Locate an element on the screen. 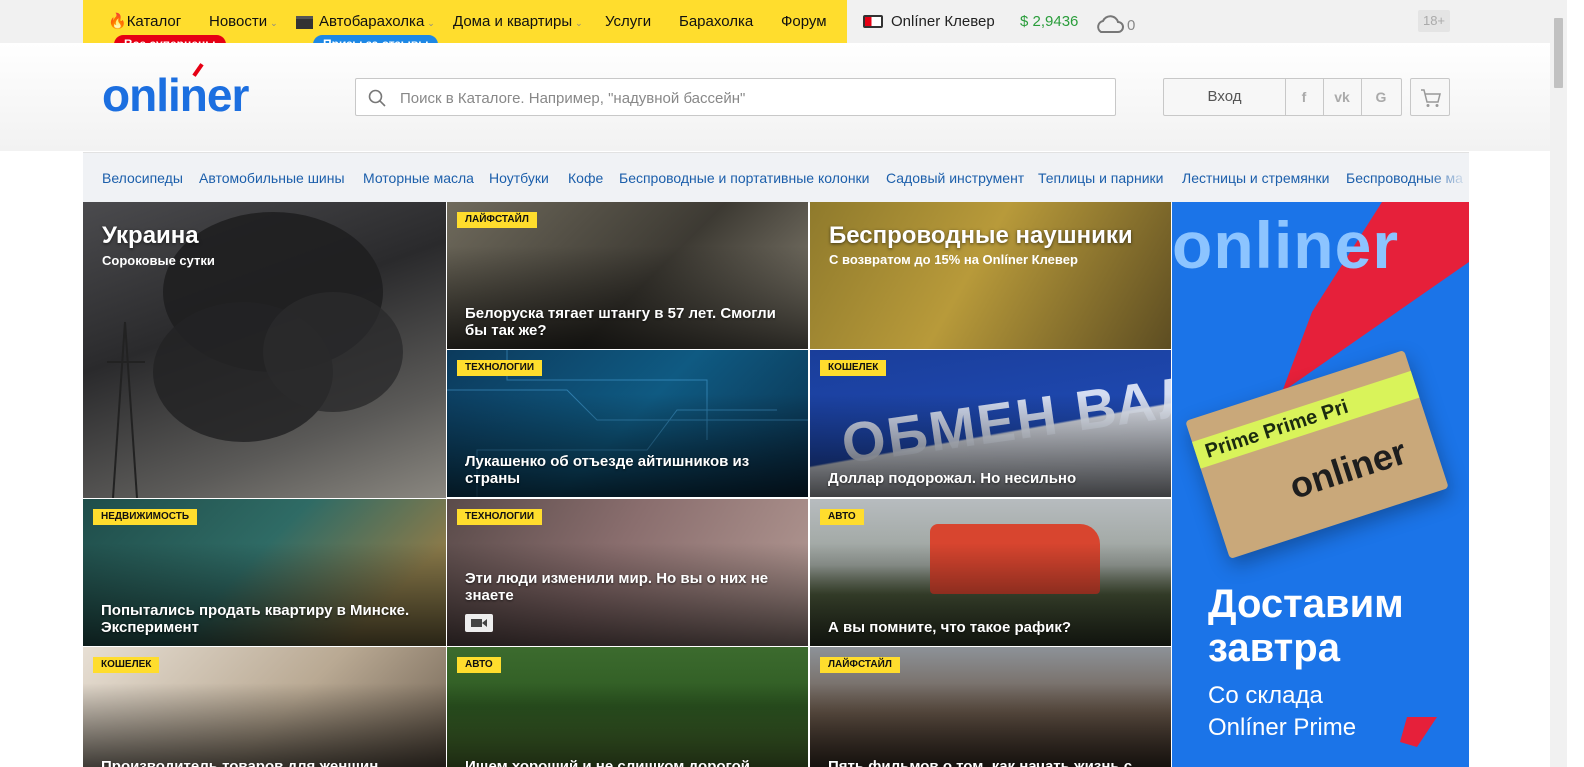  card-icon is located at coordinates (304, 22).